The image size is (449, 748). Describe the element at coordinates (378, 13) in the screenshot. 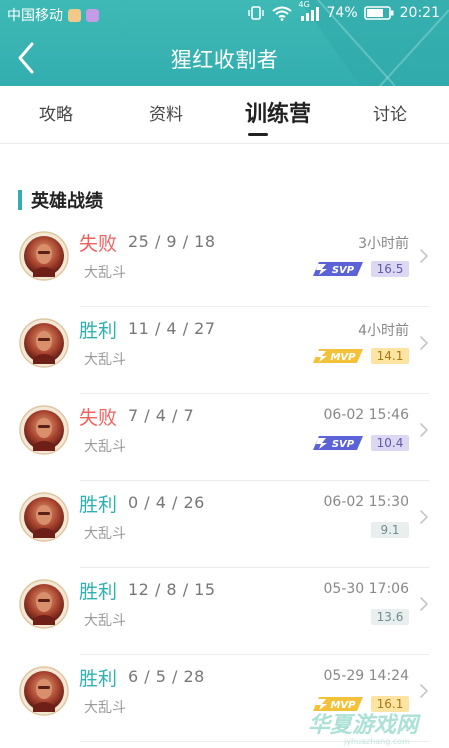

I see `battery-icon` at that location.